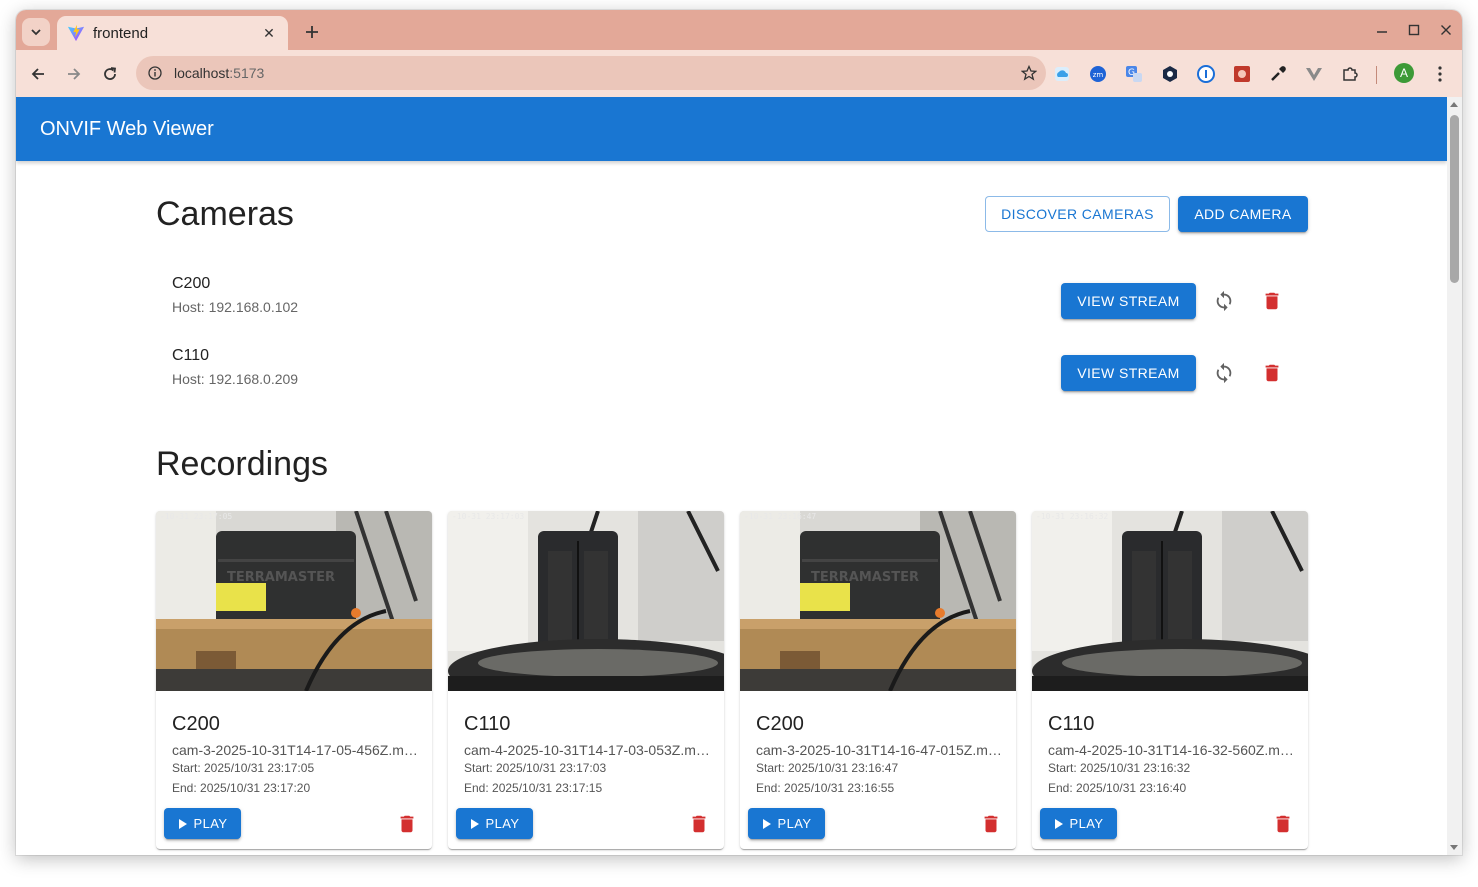 The width and height of the screenshot is (1478, 887). What do you see at coordinates (1029, 73) in the screenshot?
I see `bookmark-star-icon` at bounding box center [1029, 73].